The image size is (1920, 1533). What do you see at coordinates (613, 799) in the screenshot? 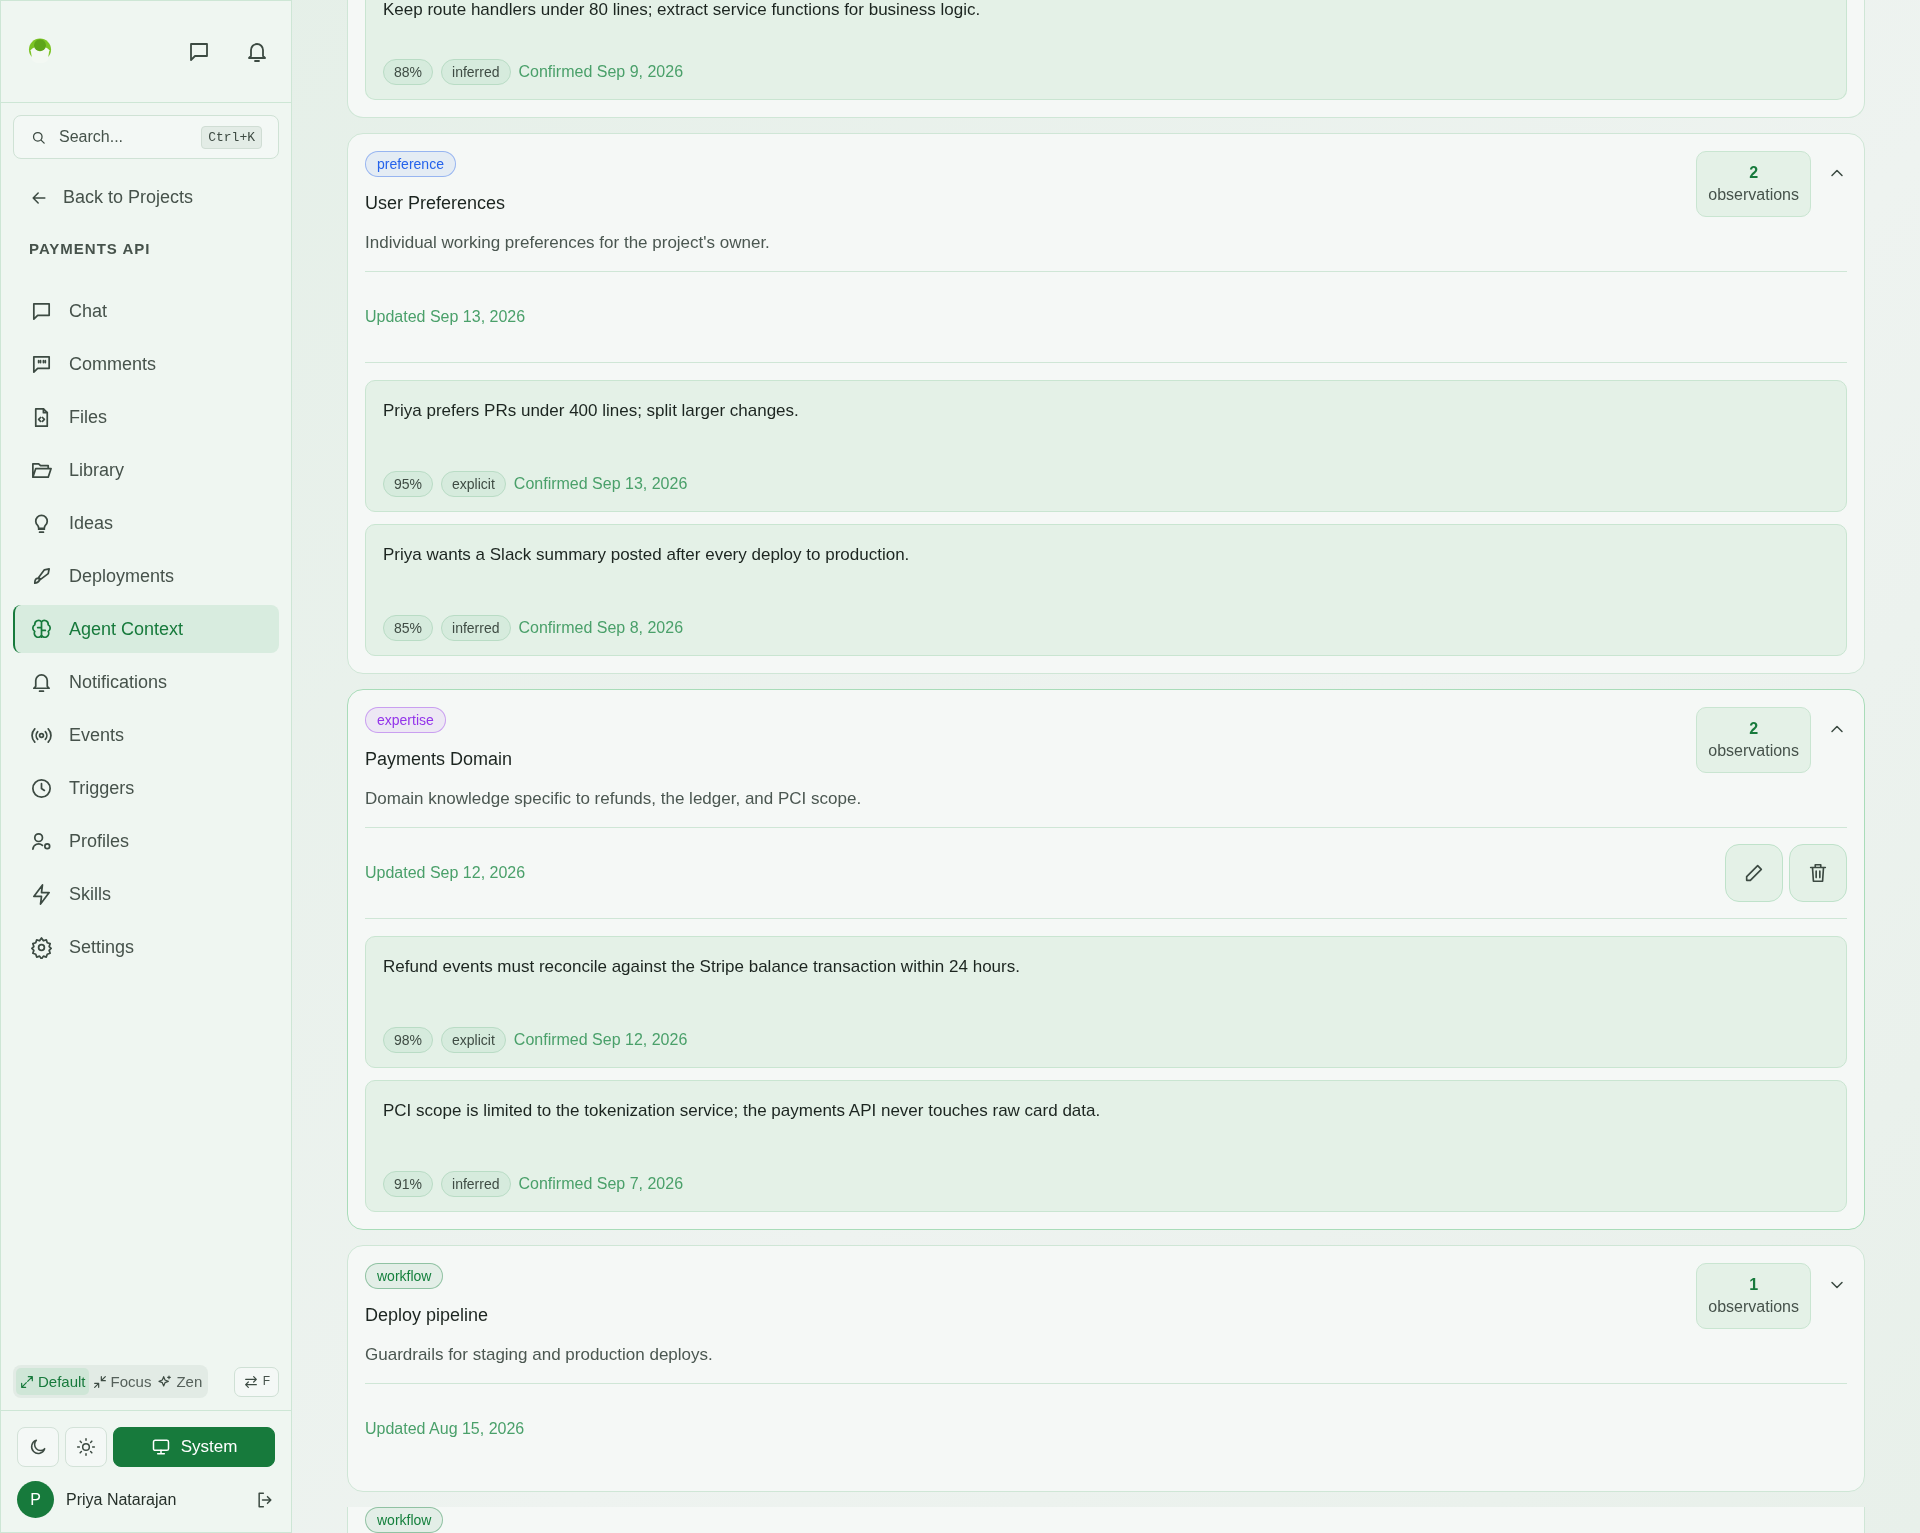
I see `group-description: Domain knowledge specific to refunds, the ledger, and PCI scope.` at bounding box center [613, 799].